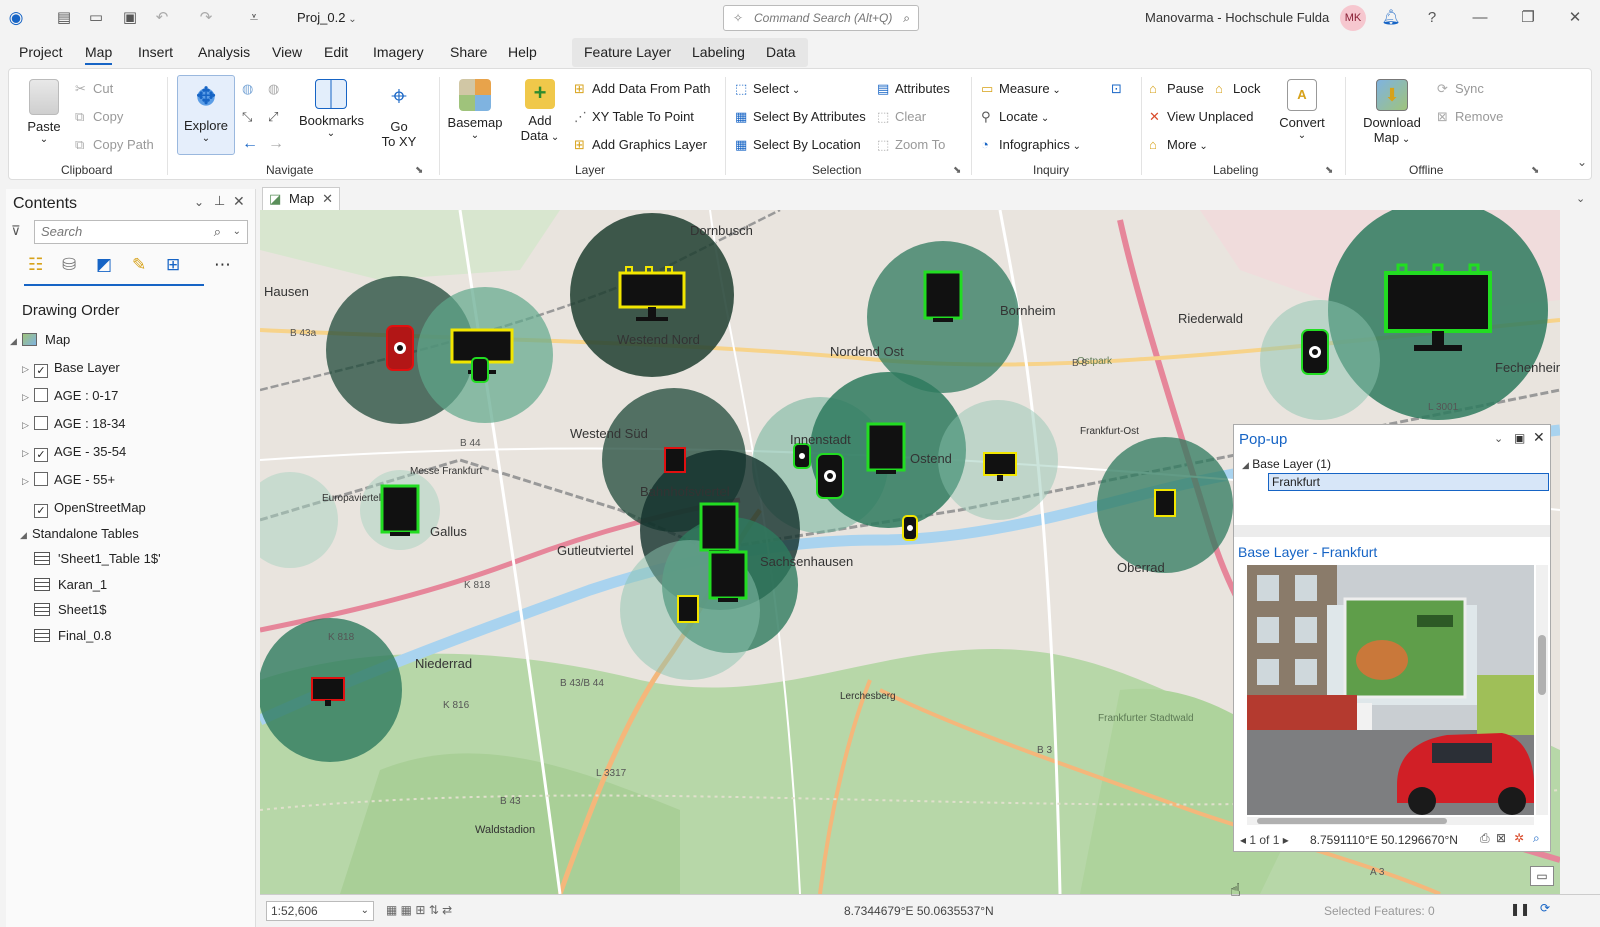  I want to click on zoom-to-feature-icon: ⊠, so click(1501, 838).